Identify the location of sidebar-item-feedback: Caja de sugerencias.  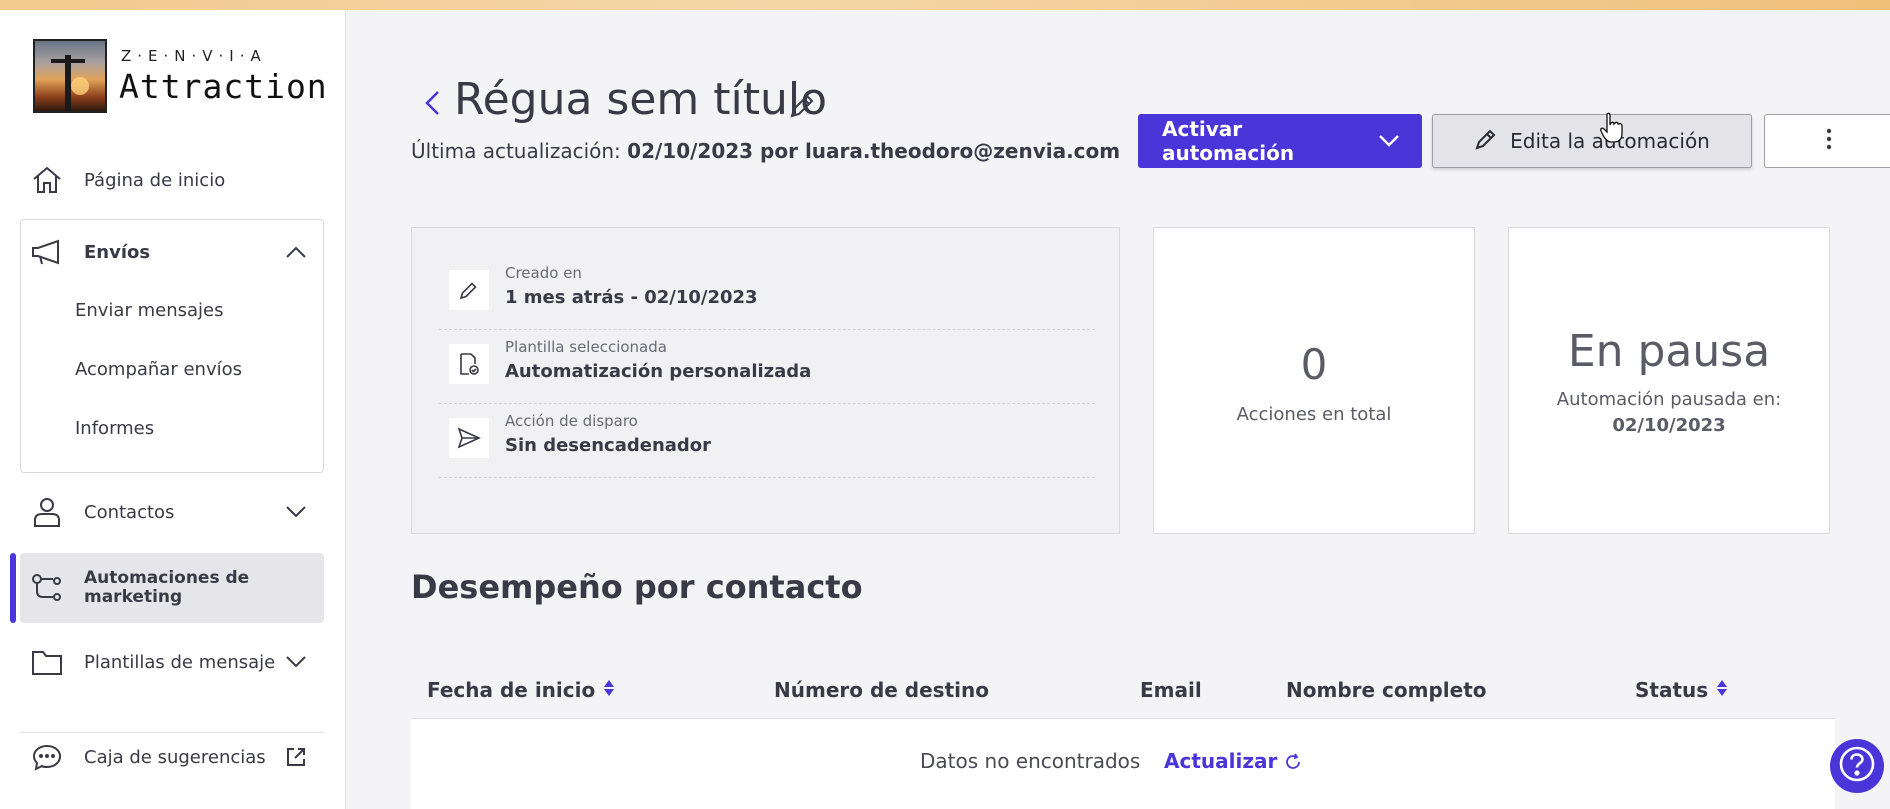
(171, 757).